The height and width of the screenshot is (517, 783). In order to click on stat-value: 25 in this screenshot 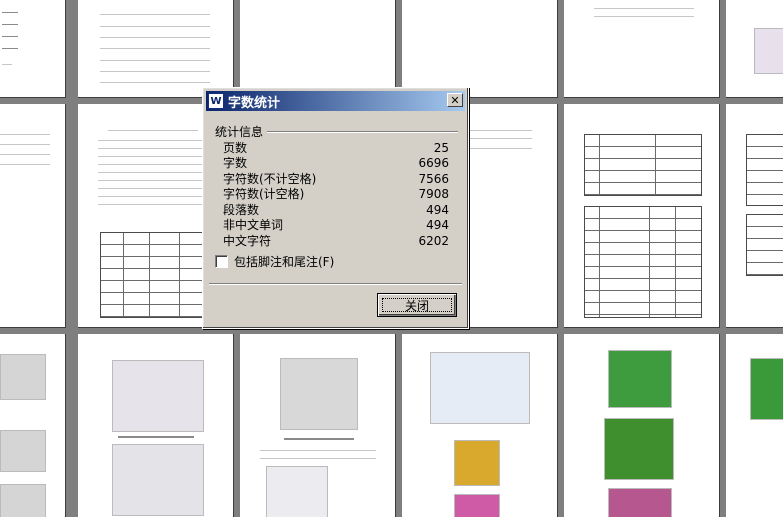, I will do `click(441, 148)`.